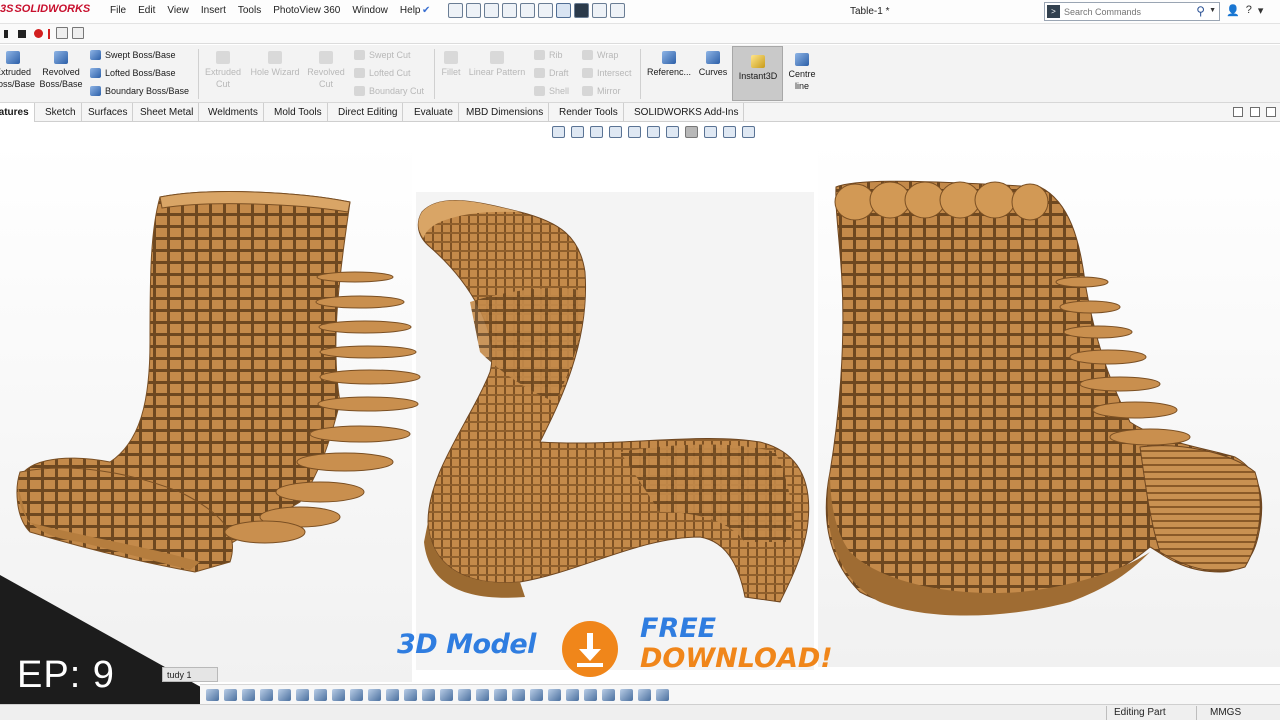  I want to click on revolved-boss-button: Revolved Boss/Base, so click(61, 70).